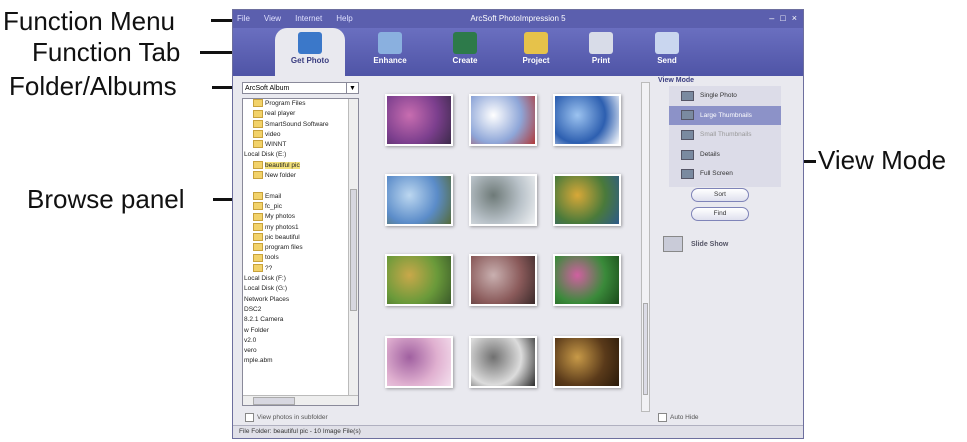 The image size is (967, 442). What do you see at coordinates (300, 186) in the screenshot?
I see `tree-item` at bounding box center [300, 186].